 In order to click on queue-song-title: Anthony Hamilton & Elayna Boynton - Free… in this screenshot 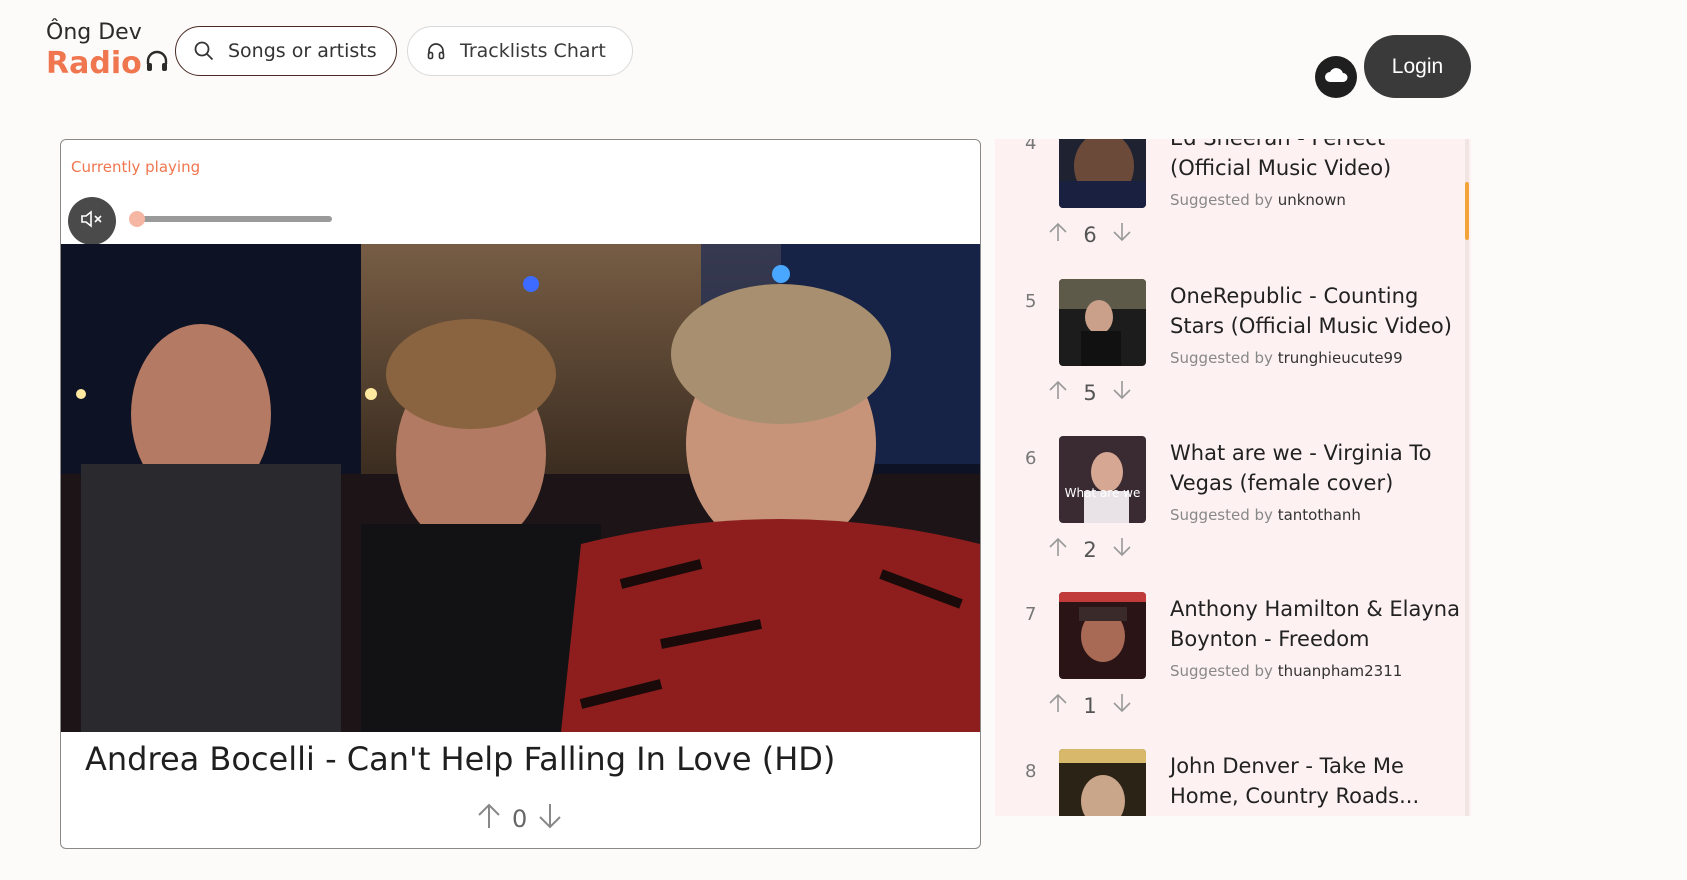, I will do `click(1315, 624)`.